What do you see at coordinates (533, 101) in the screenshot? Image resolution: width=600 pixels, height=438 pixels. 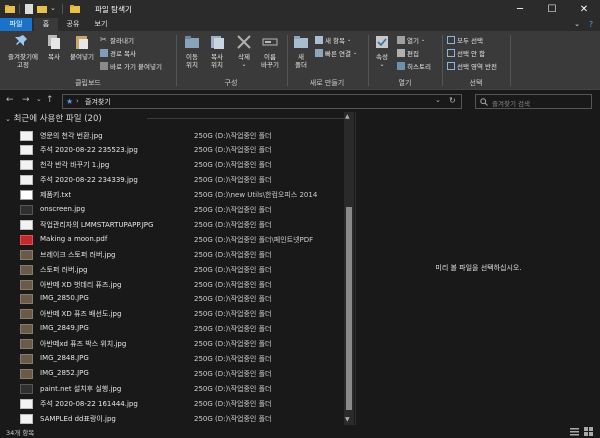 I see `search-box: 즐겨찾기 검색` at bounding box center [533, 101].